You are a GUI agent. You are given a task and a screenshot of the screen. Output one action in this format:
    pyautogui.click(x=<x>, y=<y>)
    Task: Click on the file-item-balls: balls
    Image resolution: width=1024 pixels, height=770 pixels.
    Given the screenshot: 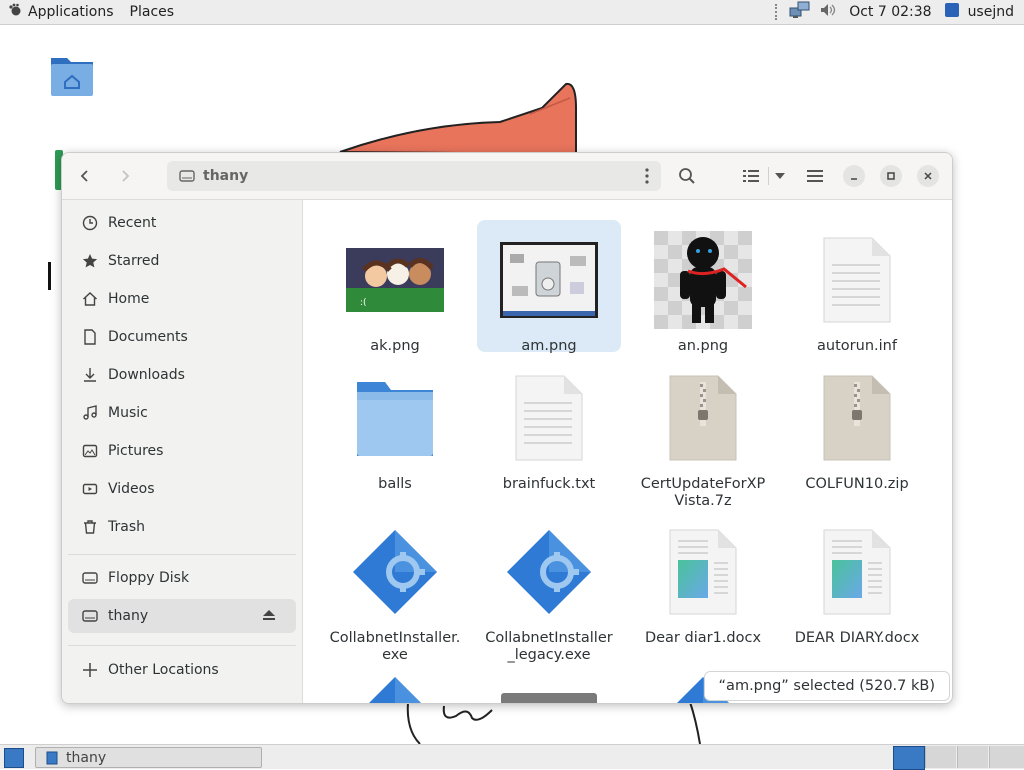 What is the action you would take?
    pyautogui.click(x=395, y=438)
    